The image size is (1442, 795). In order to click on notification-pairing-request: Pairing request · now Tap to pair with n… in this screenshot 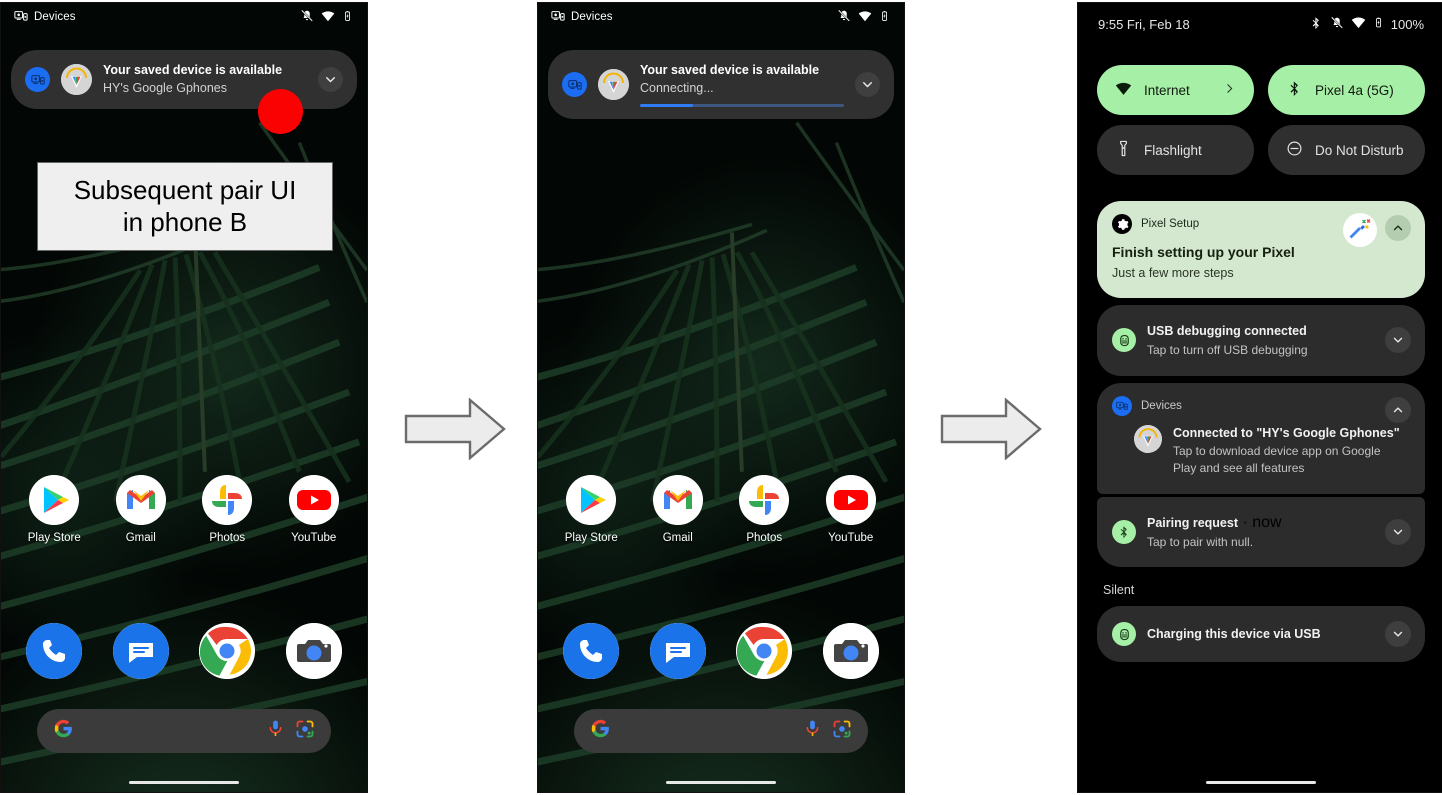, I will do `click(1261, 532)`.